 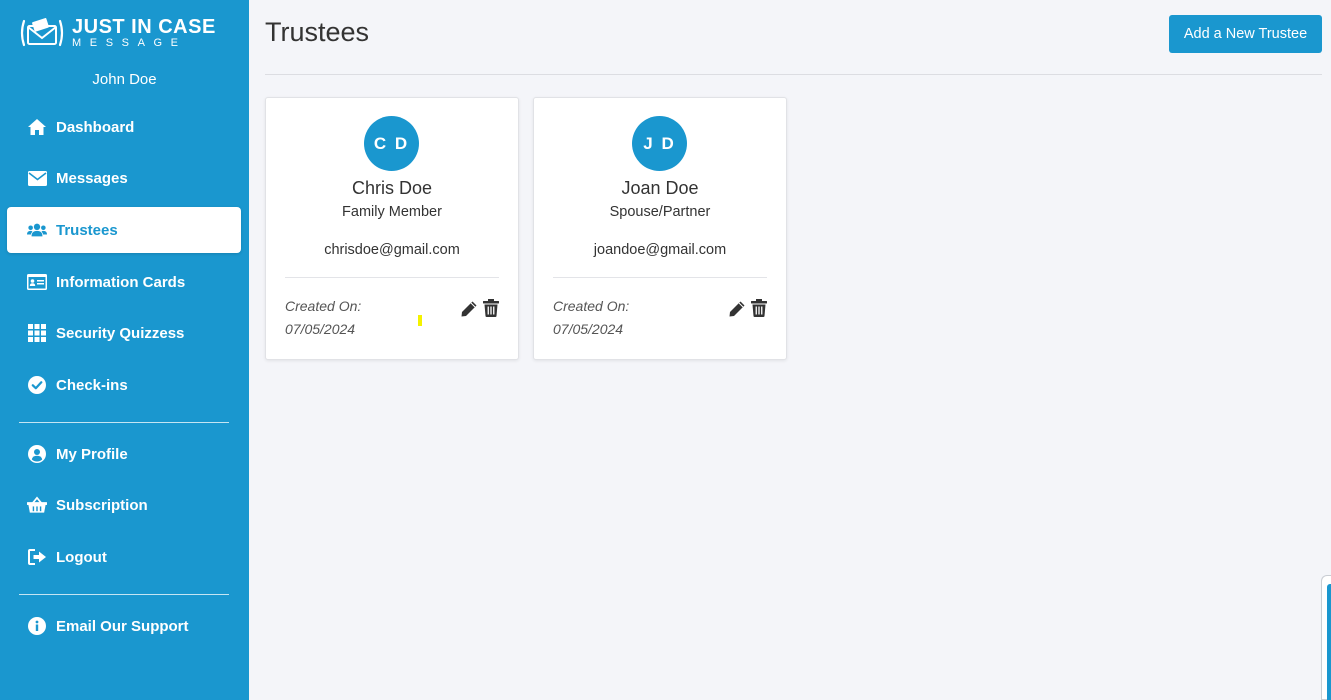 What do you see at coordinates (37, 505) in the screenshot?
I see `basket-icon` at bounding box center [37, 505].